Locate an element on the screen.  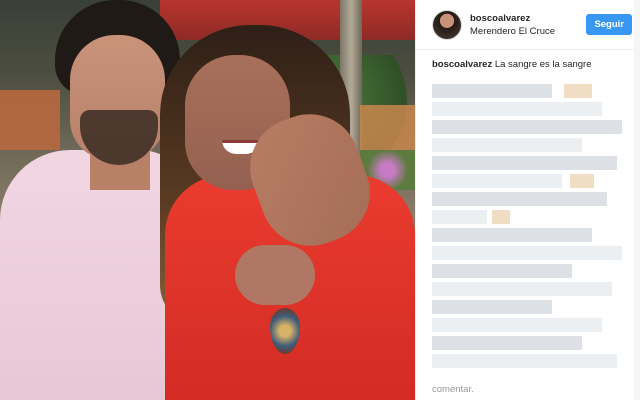
location-link: Merendero El Cruce is located at coordinates (512, 31).